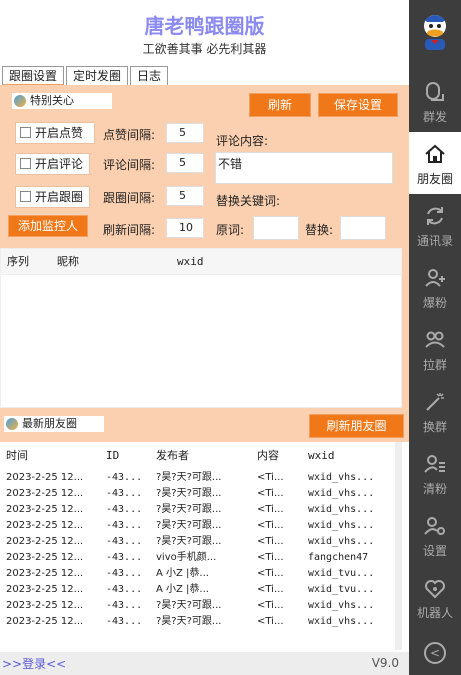 The width and height of the screenshot is (461, 675). What do you see at coordinates (230, 230) in the screenshot?
I see `original-word-label: 原词:` at bounding box center [230, 230].